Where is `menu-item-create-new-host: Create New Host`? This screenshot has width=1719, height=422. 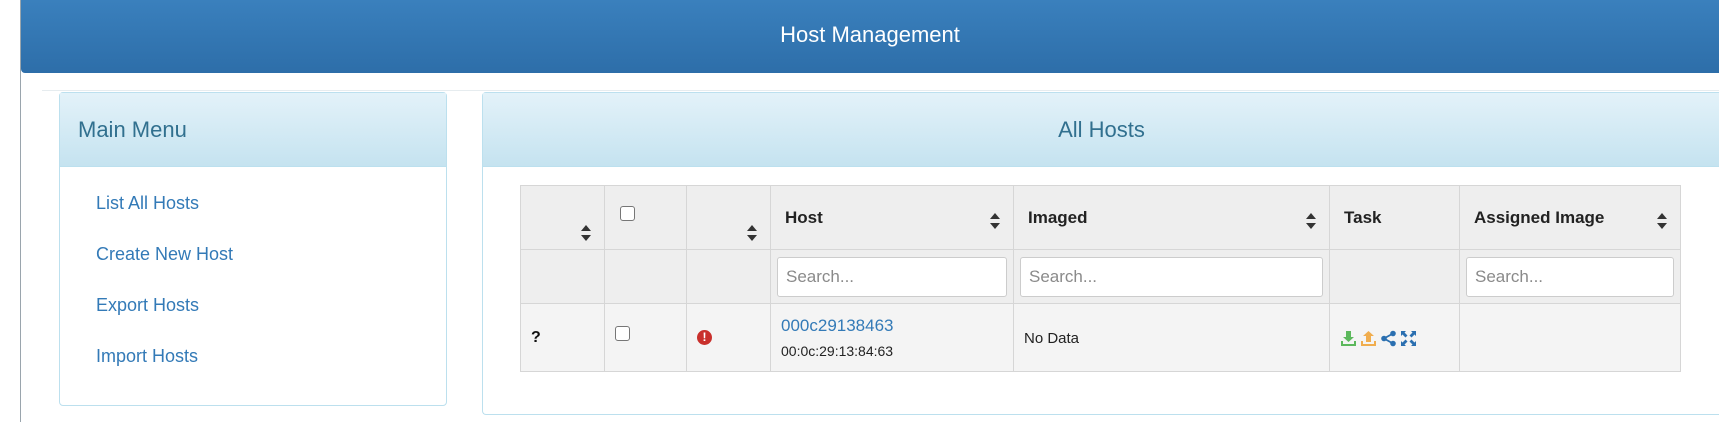
menu-item-create-new-host: Create New Host is located at coordinates (164, 269).